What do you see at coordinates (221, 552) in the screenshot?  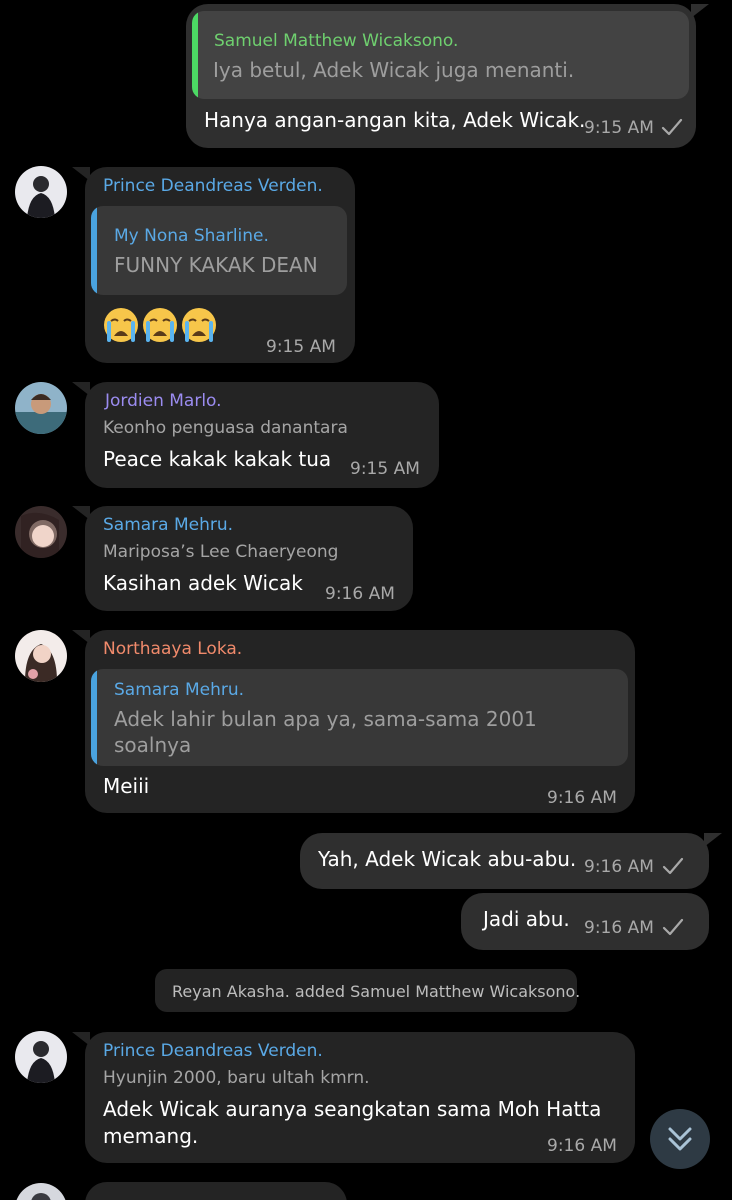 I see `sender-title: Mariposa’s Lee Chaeryeong` at bounding box center [221, 552].